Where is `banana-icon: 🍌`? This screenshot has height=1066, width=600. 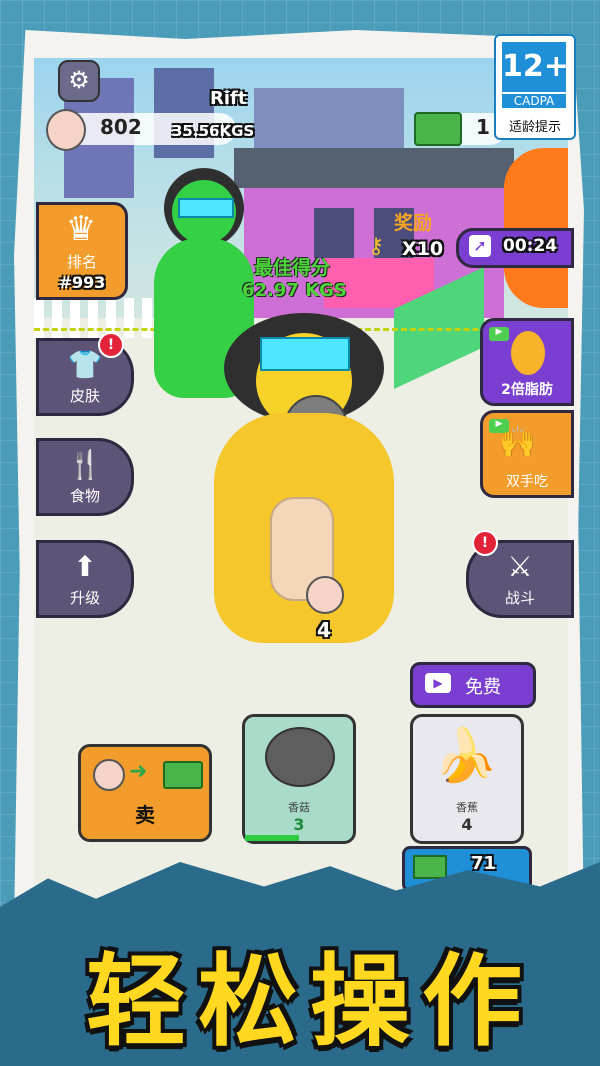 banana-icon: 🍌 is located at coordinates (465, 756).